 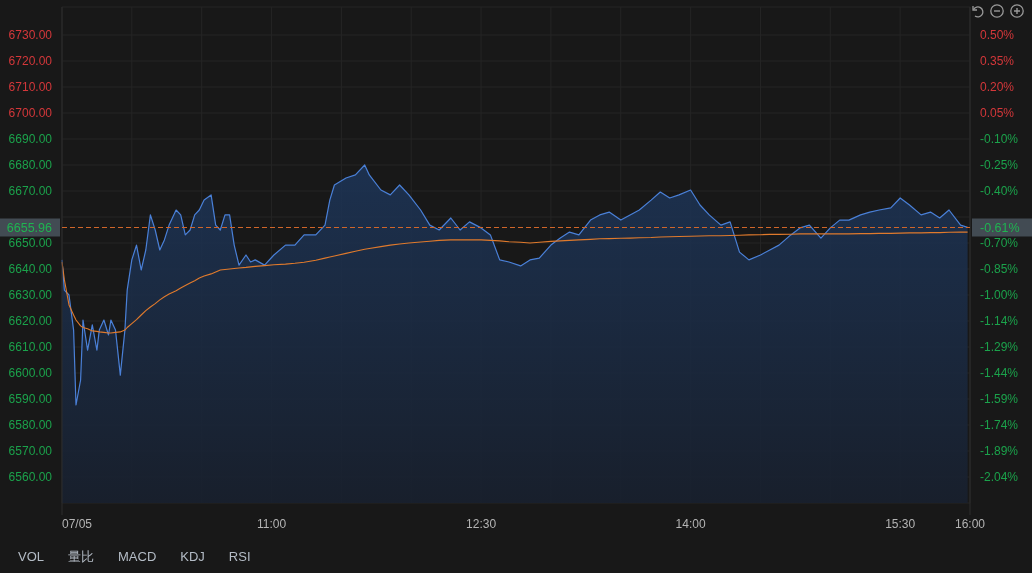 What do you see at coordinates (999, 243) in the screenshot?
I see `percent-axis-label: -0.70%` at bounding box center [999, 243].